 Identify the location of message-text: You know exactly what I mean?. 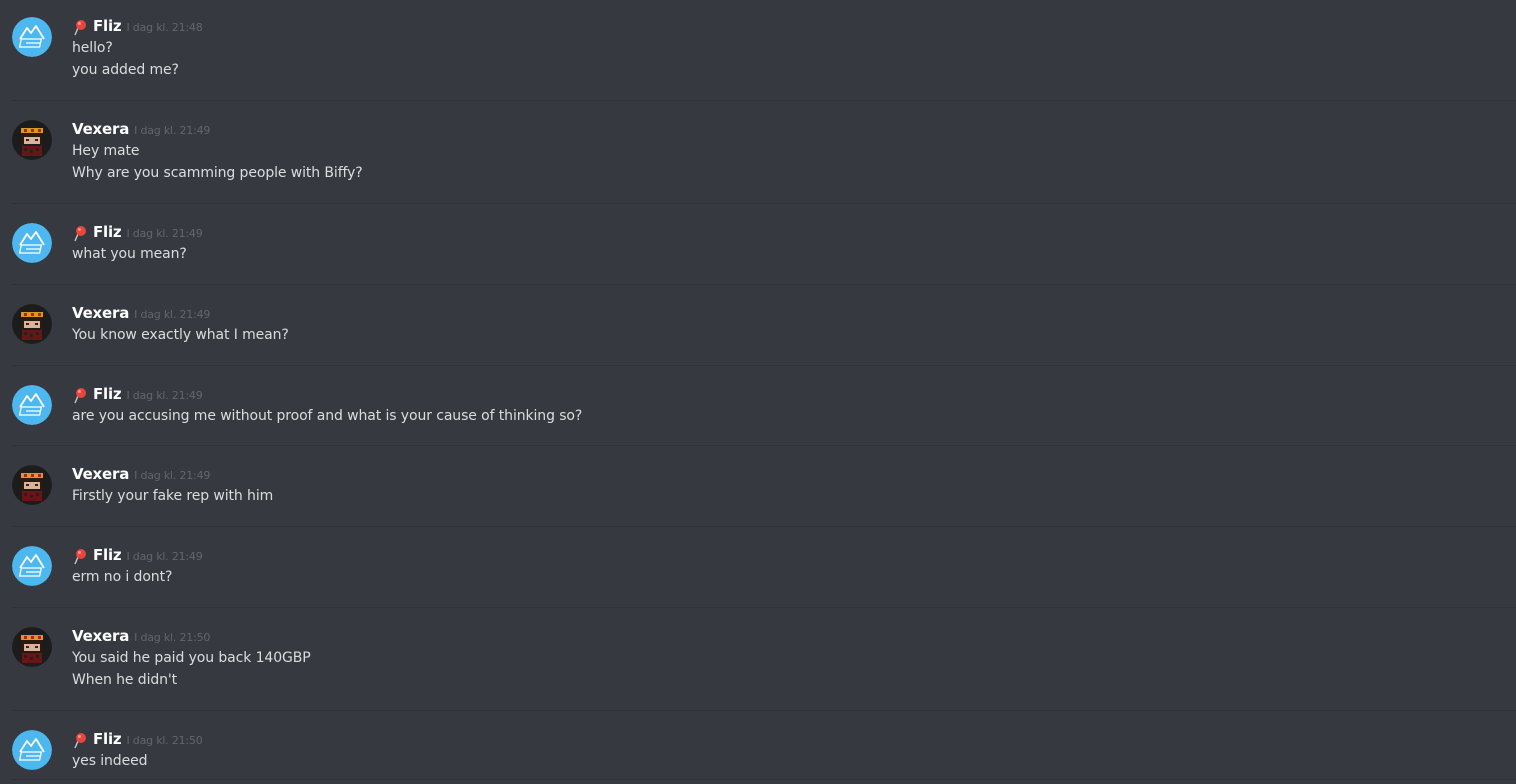
(180, 335).